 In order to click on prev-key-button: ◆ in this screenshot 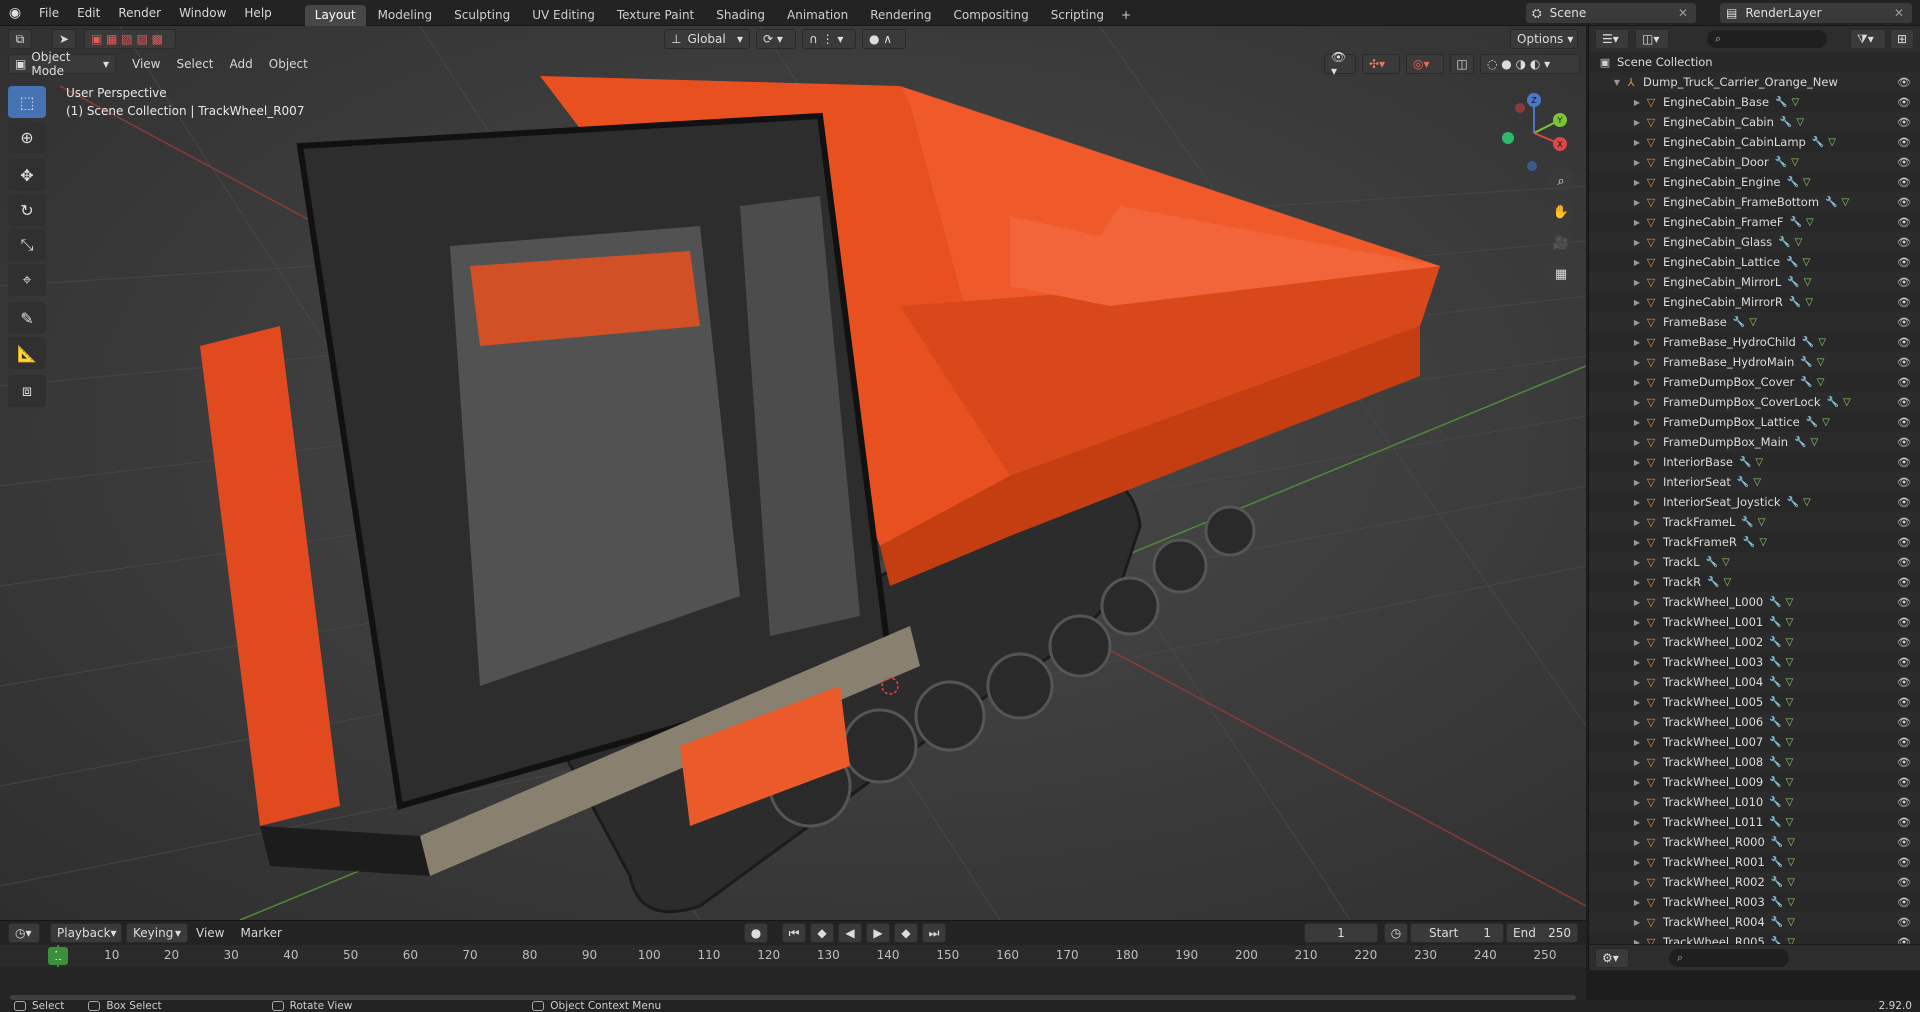, I will do `click(821, 933)`.